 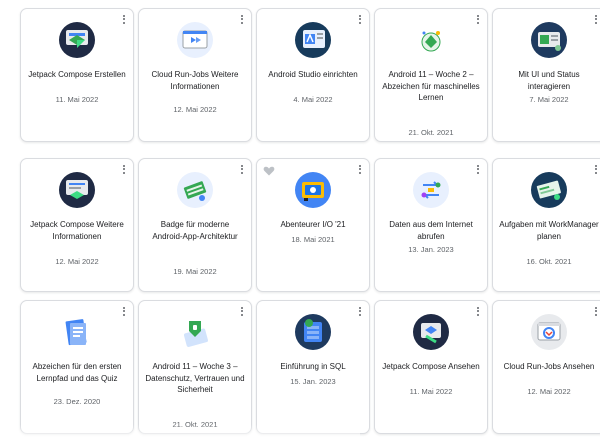 I want to click on bottom-fade, so click(x=180, y=433).